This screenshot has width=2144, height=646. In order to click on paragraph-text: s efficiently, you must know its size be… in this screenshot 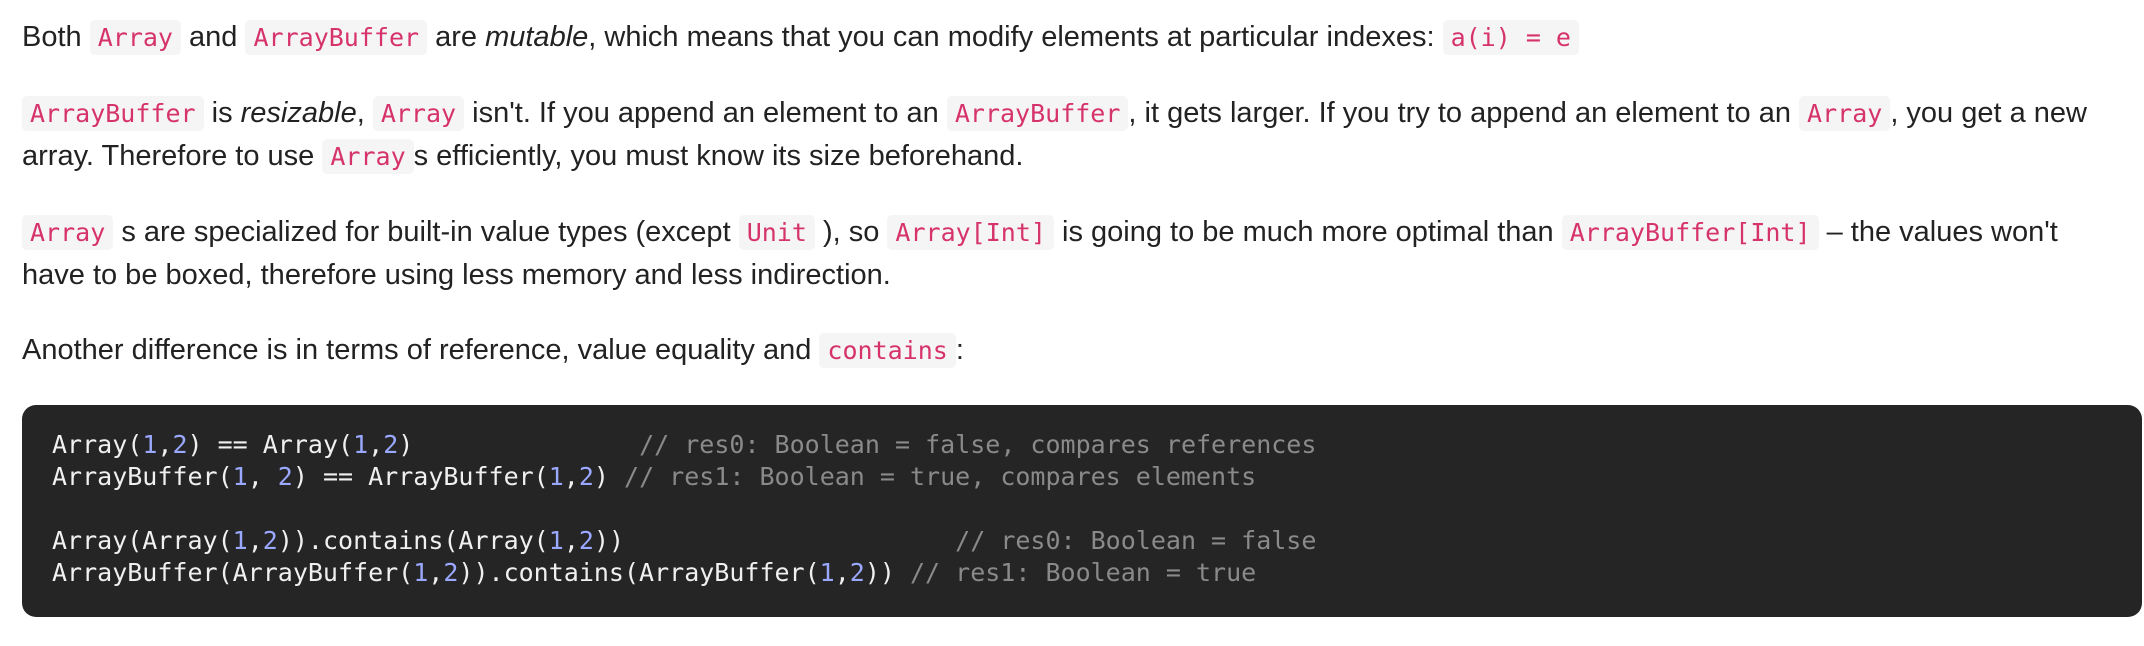, I will do `click(718, 156)`.